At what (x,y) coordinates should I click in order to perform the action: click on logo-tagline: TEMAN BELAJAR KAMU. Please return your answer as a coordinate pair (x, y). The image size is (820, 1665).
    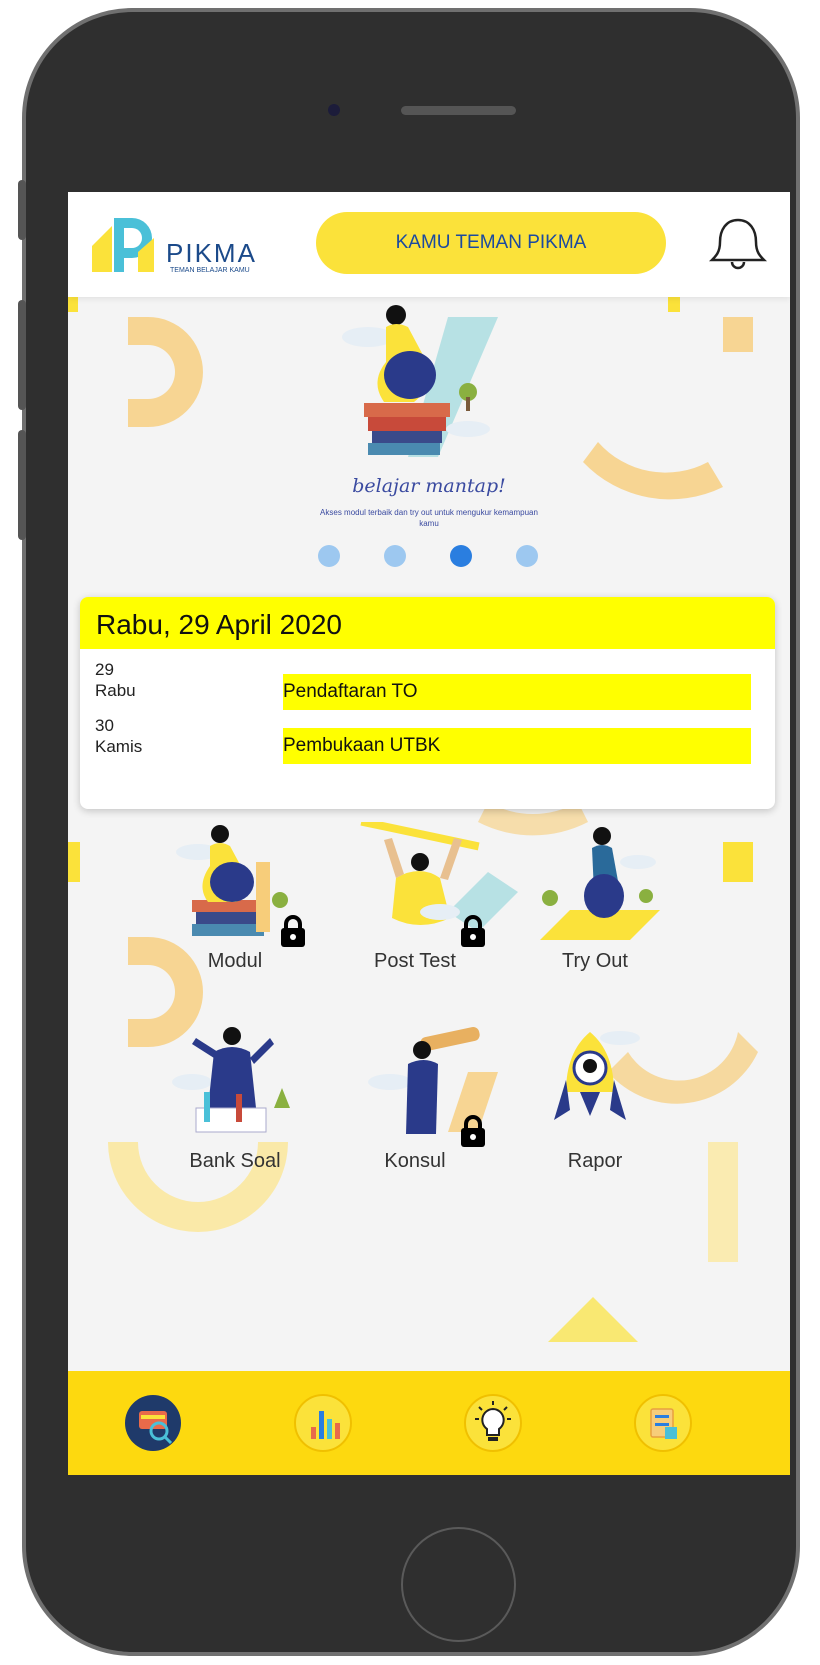
    Looking at the image, I should click on (210, 270).